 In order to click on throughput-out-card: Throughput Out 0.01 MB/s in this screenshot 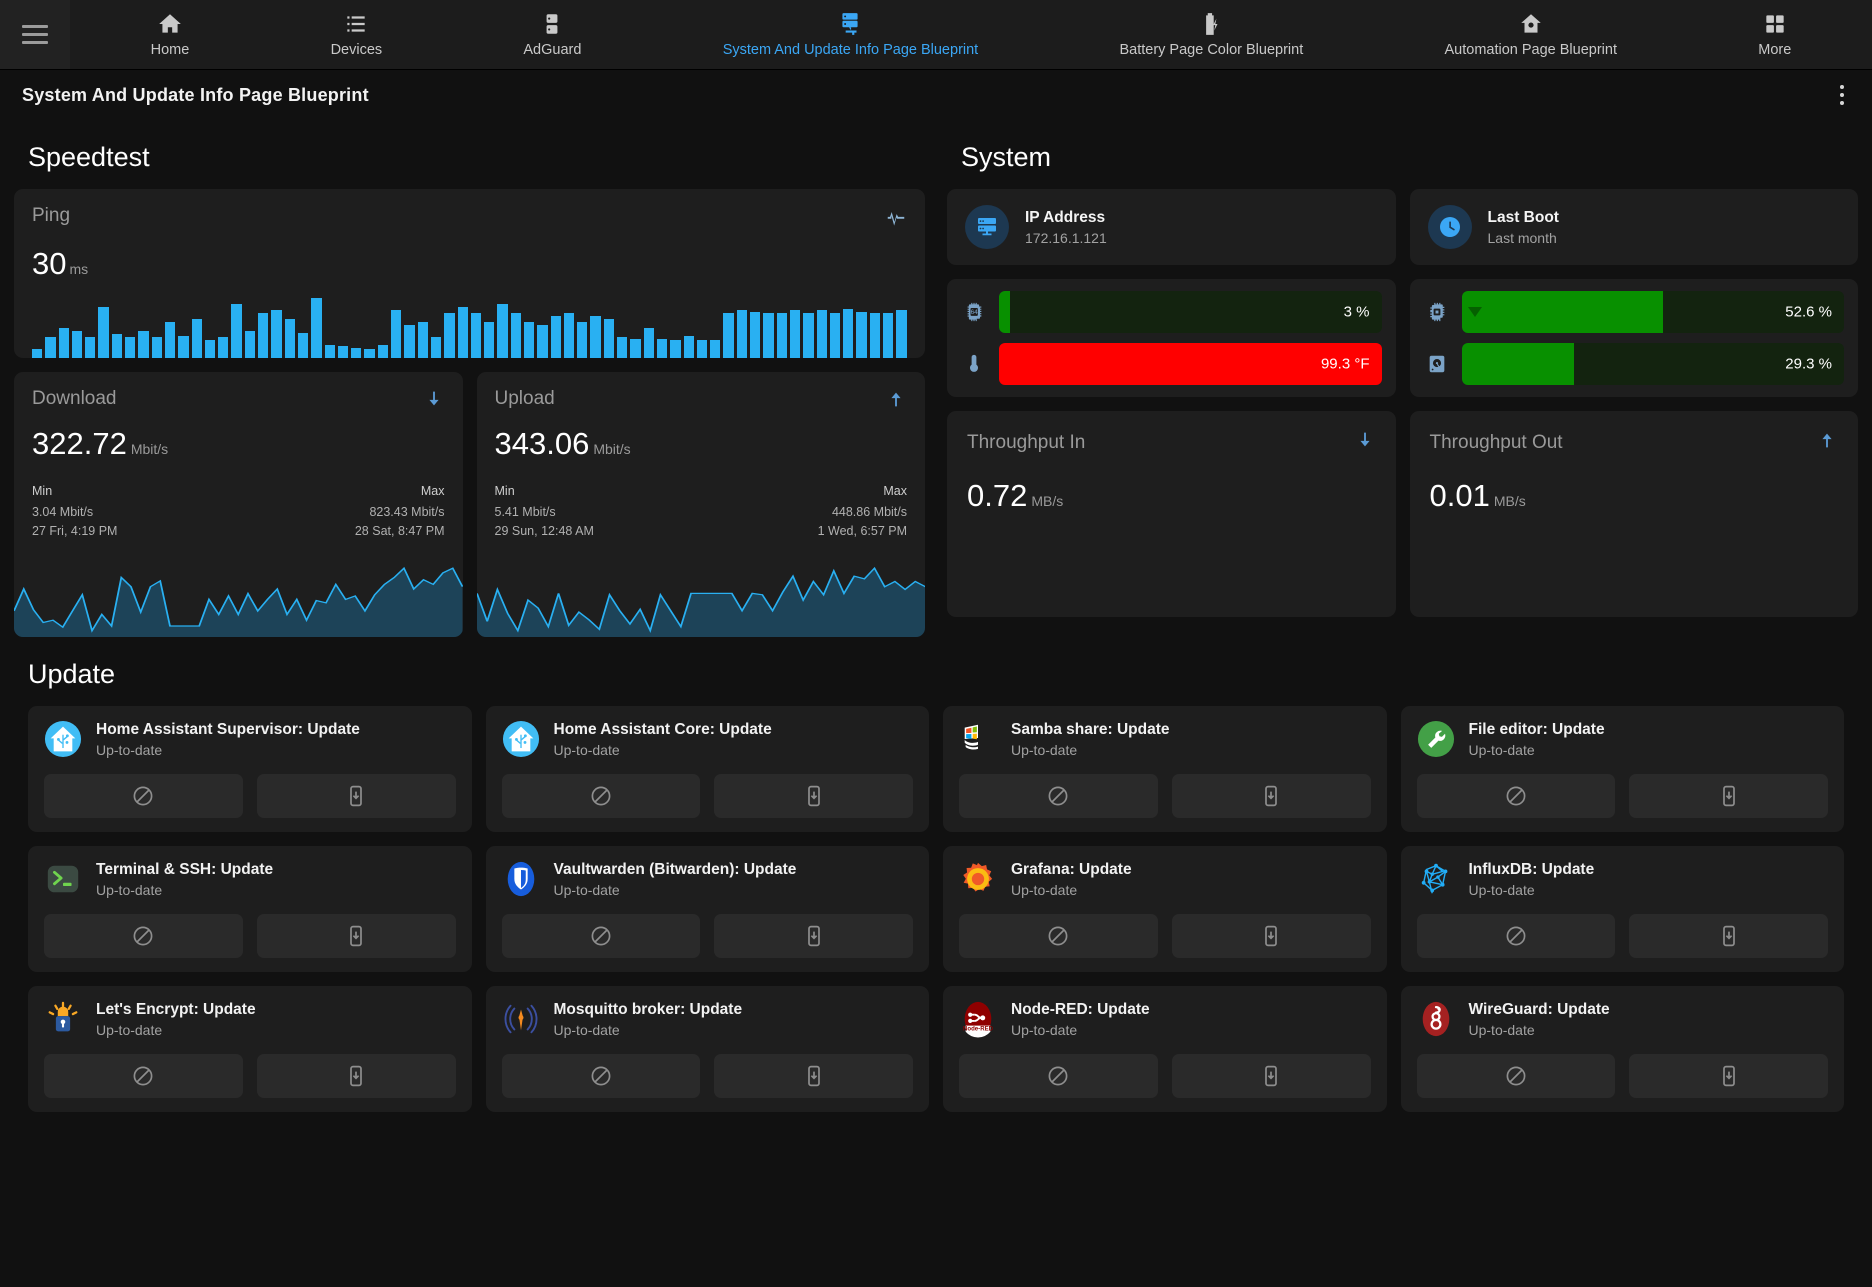, I will do `click(1633, 514)`.